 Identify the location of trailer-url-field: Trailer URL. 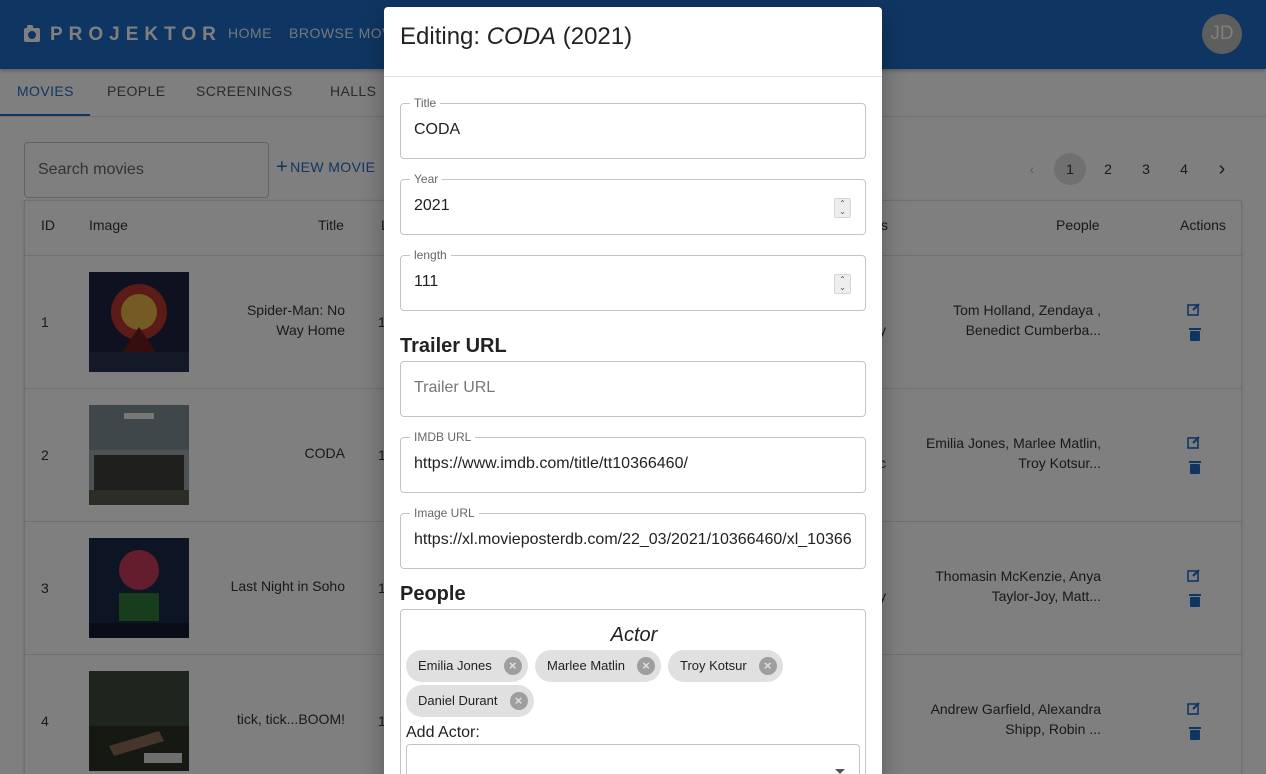
(633, 389).